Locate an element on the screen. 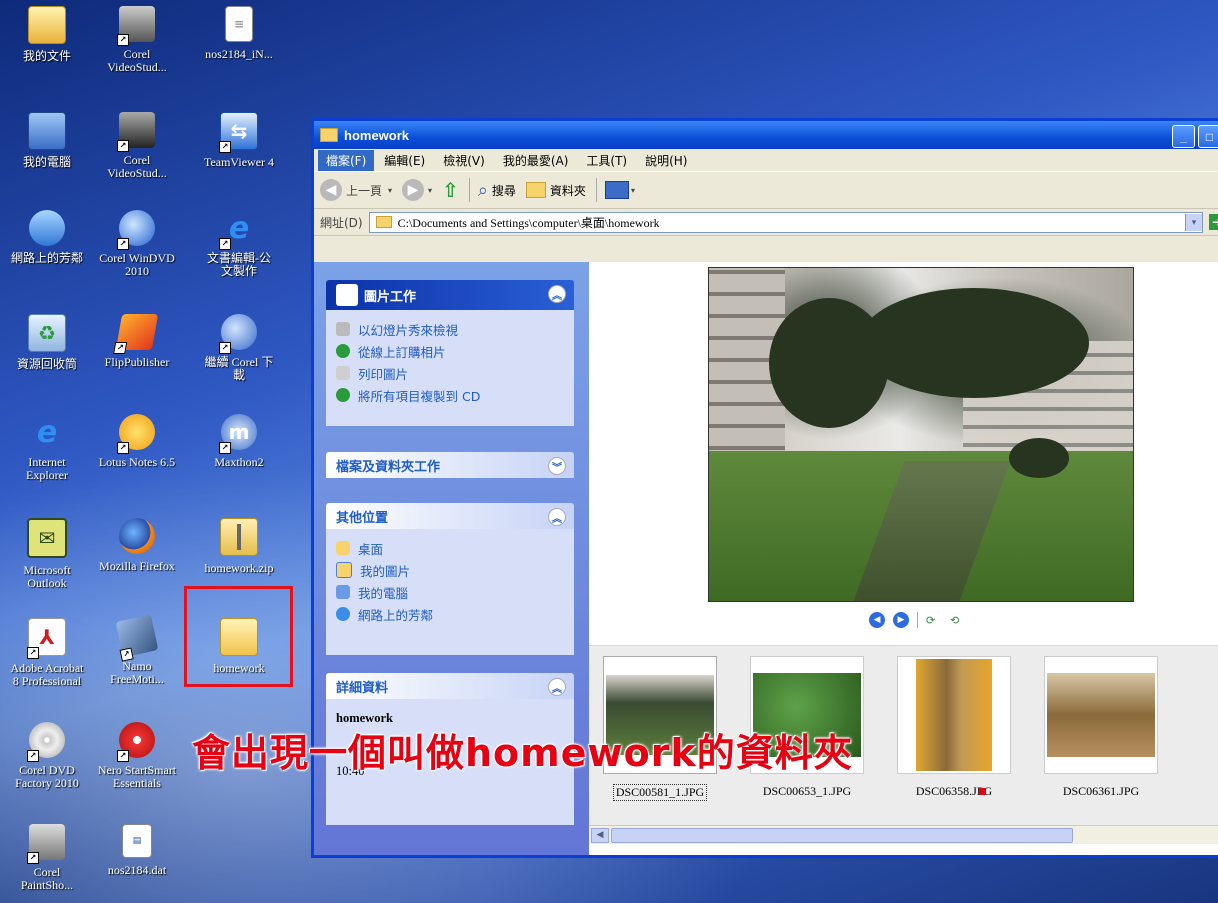 The width and height of the screenshot is (1218, 903). desktop-icon-label: Maxthon2 is located at coordinates (239, 462).